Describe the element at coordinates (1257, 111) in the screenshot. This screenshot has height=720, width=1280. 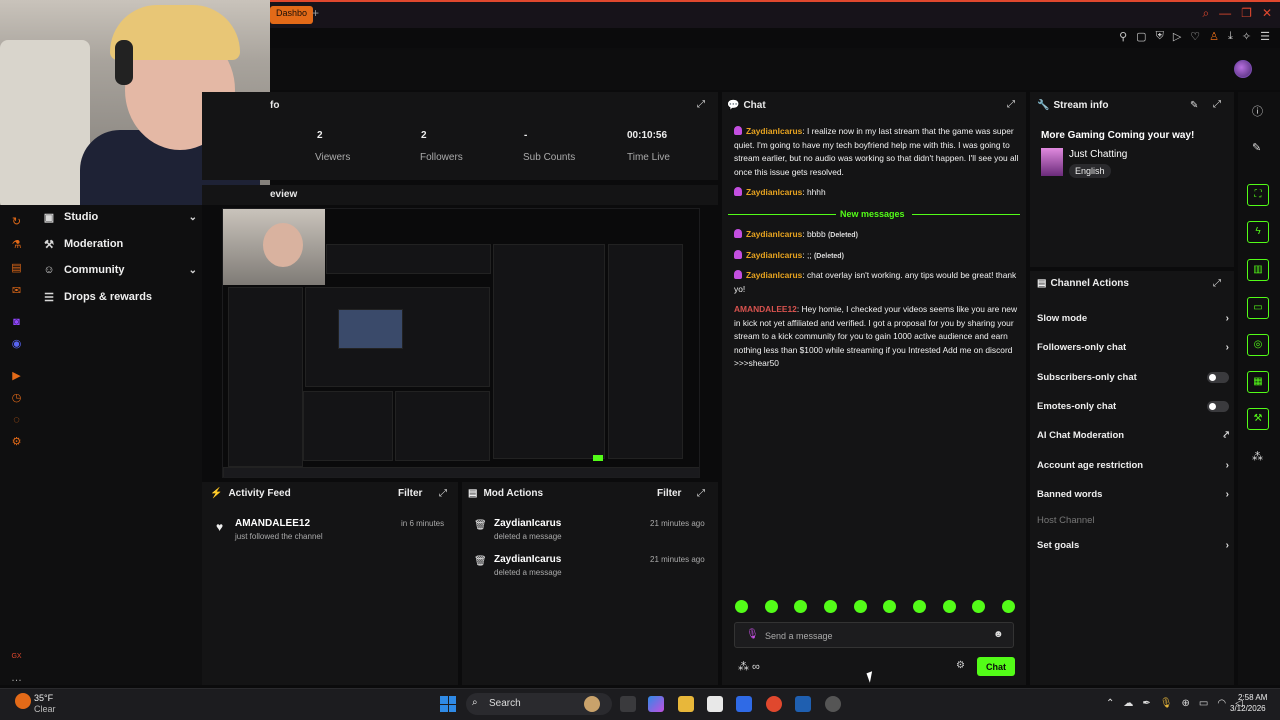
I see `info-icon: ⓘ` at that location.